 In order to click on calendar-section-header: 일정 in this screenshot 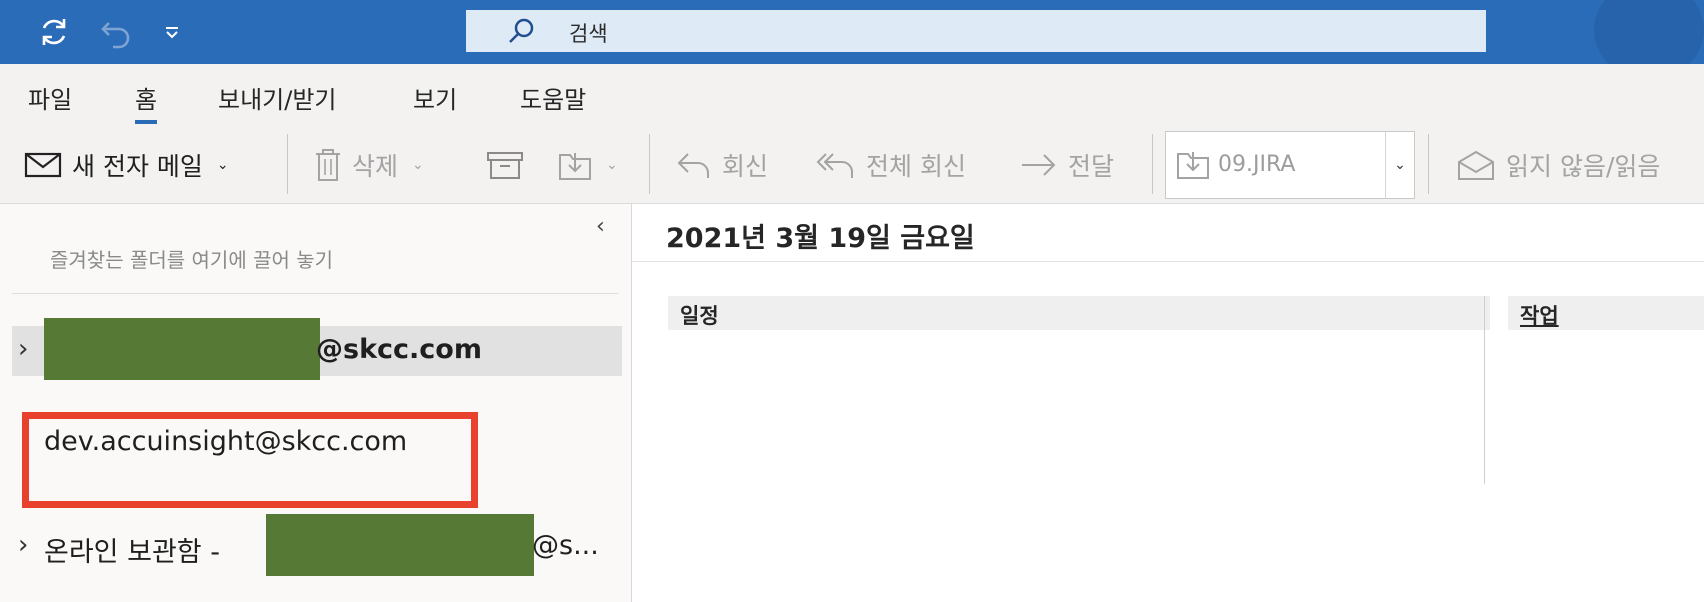, I will do `click(1079, 313)`.